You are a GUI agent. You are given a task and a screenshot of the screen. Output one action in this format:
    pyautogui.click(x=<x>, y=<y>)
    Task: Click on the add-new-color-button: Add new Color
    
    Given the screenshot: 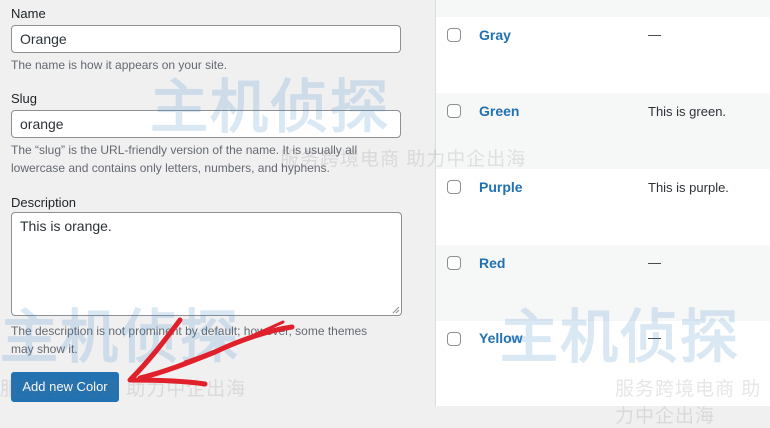 What is the action you would take?
    pyautogui.click(x=65, y=387)
    